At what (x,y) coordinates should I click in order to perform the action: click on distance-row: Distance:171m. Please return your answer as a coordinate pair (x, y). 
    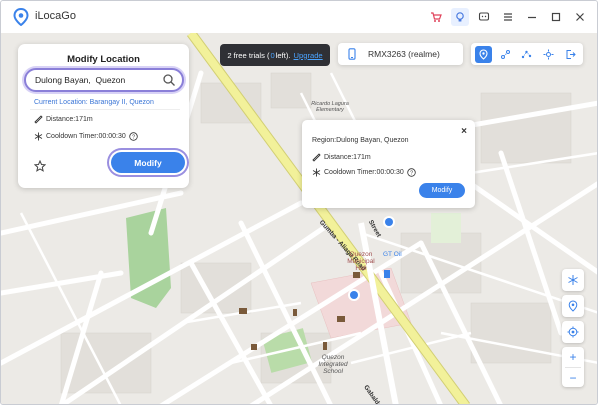
    Looking at the image, I should click on (63, 119).